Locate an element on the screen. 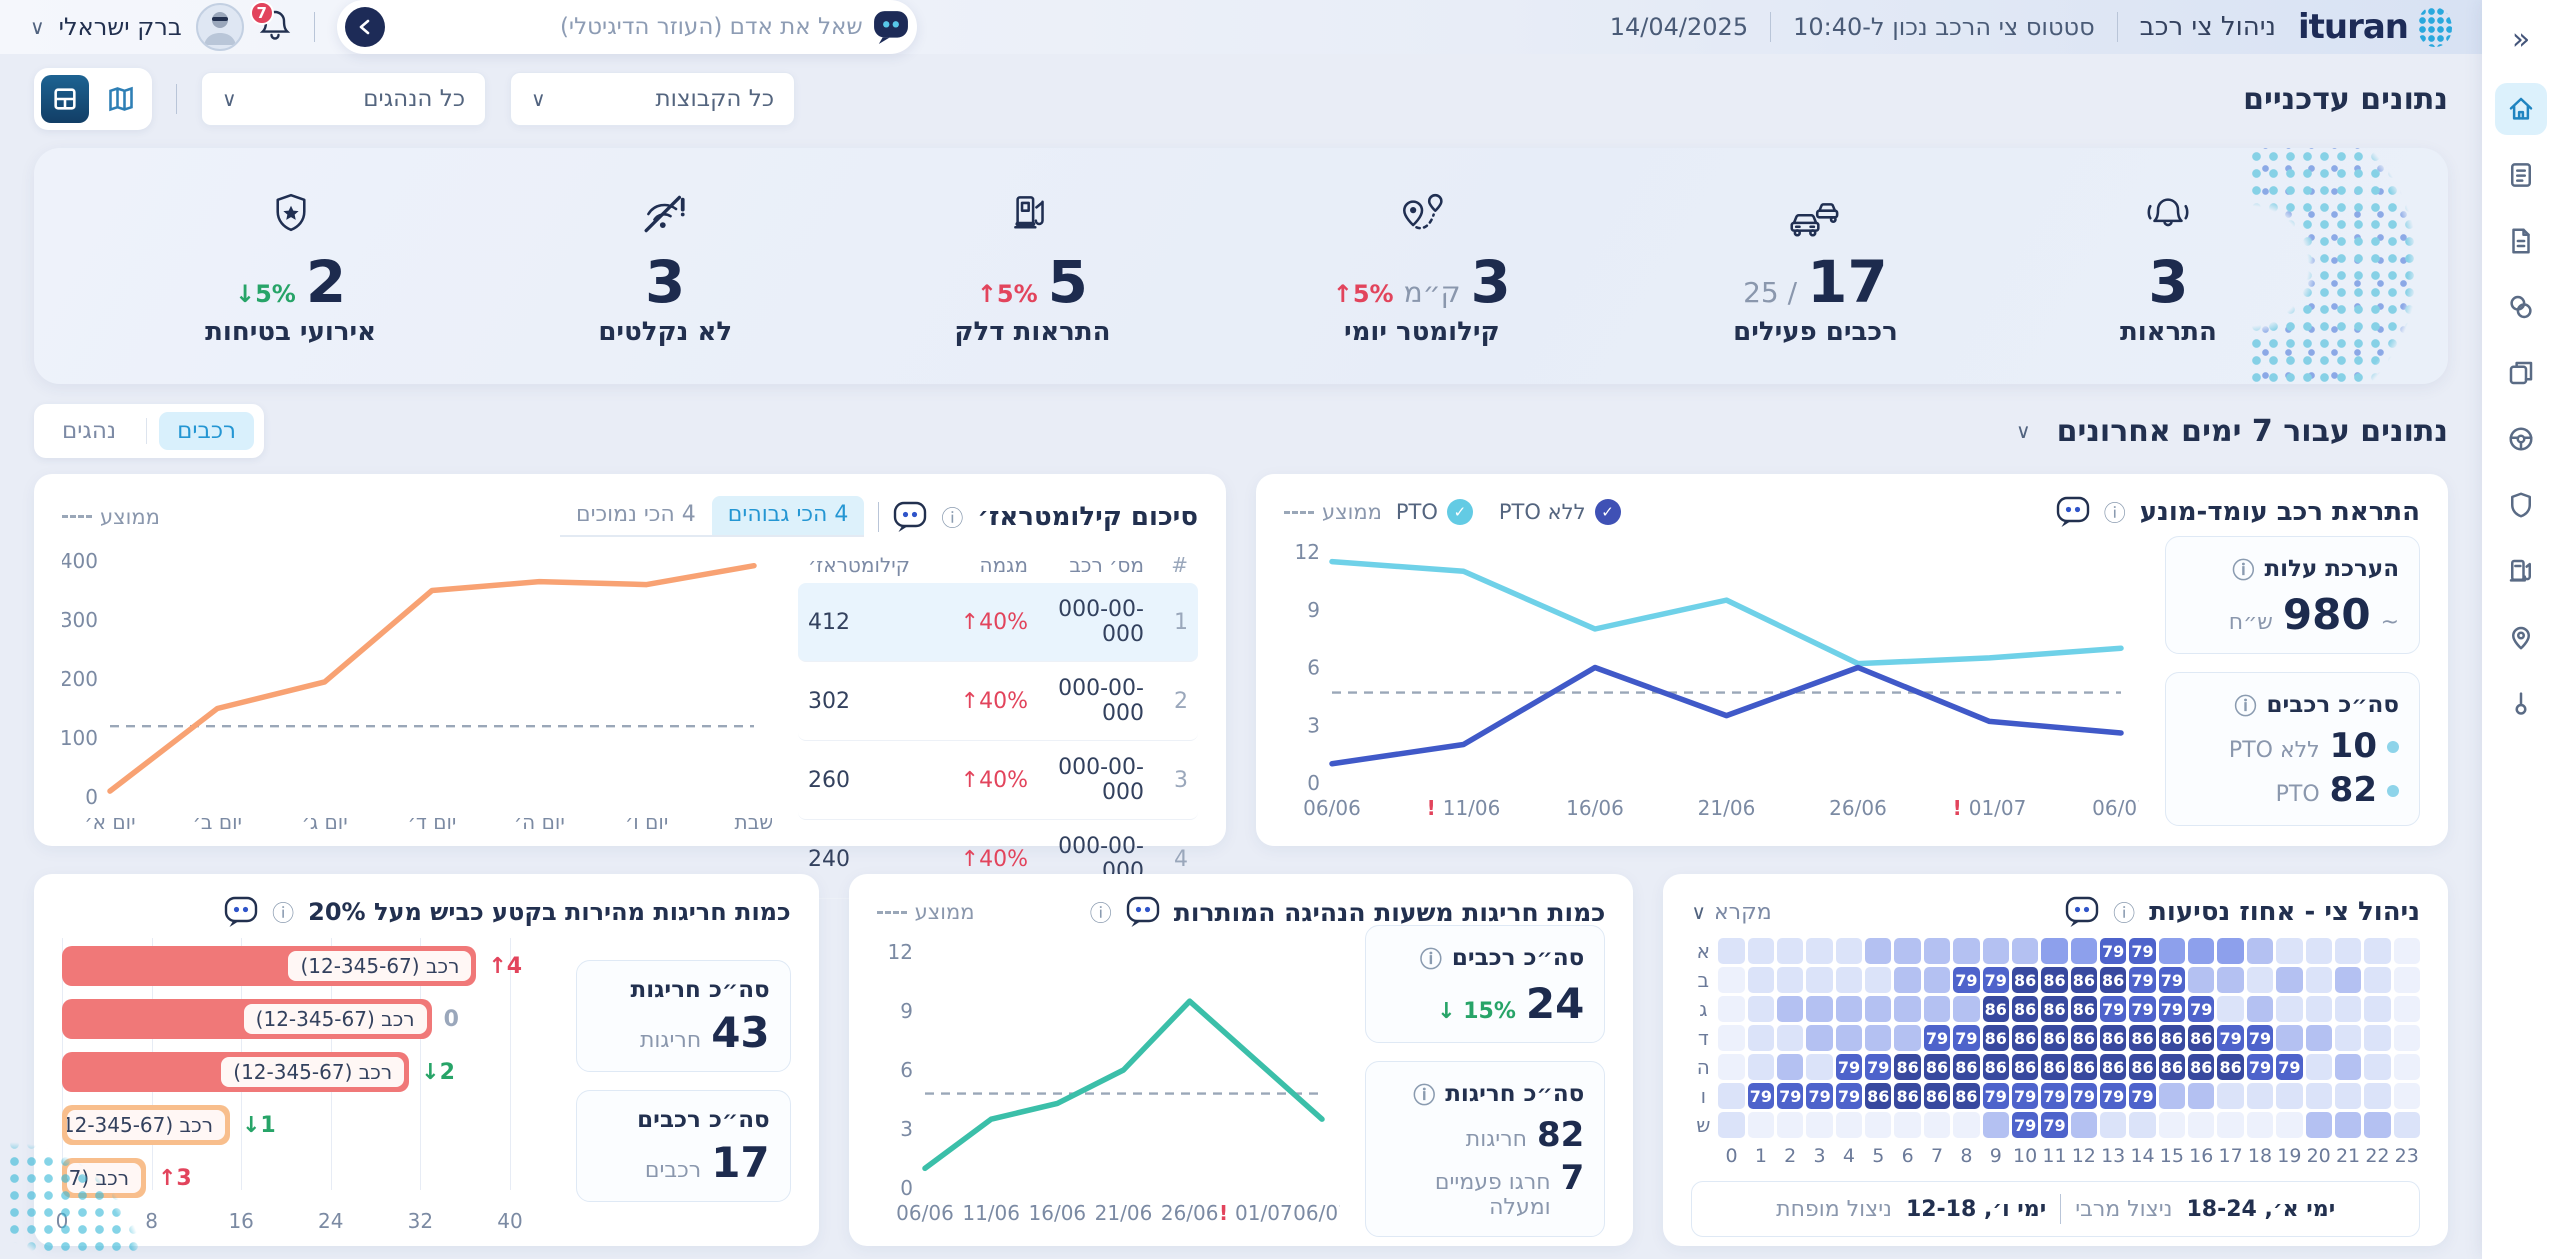 The image size is (2560, 1259). week-section-header: נתונים עבור 7 ימים אחרונים ∨ רכבים נהגים is located at coordinates (1241, 431).